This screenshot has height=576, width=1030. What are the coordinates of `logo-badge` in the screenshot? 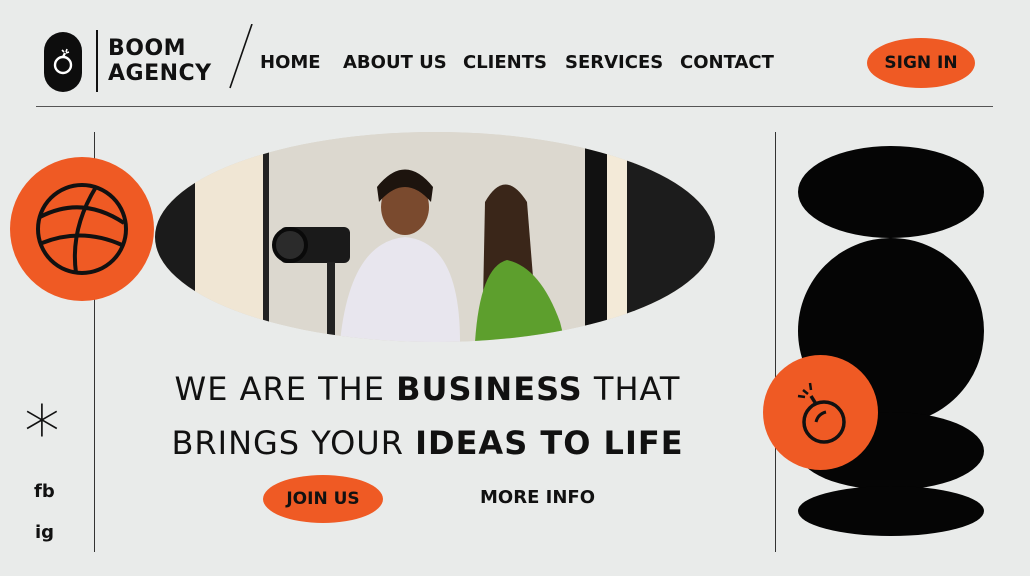 It's located at (63, 62).